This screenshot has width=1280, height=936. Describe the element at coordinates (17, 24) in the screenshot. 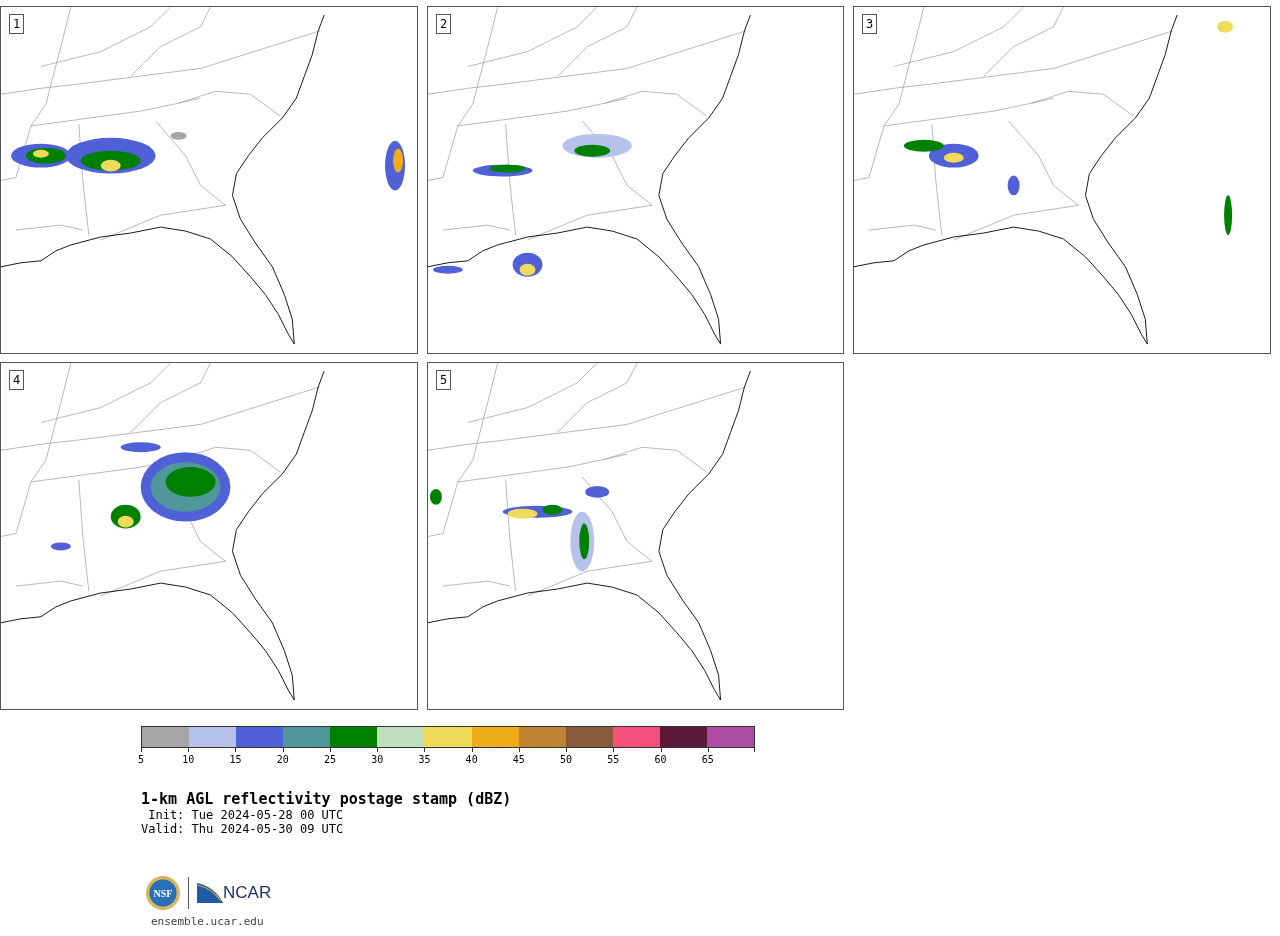

I see `panel-number: 1` at that location.